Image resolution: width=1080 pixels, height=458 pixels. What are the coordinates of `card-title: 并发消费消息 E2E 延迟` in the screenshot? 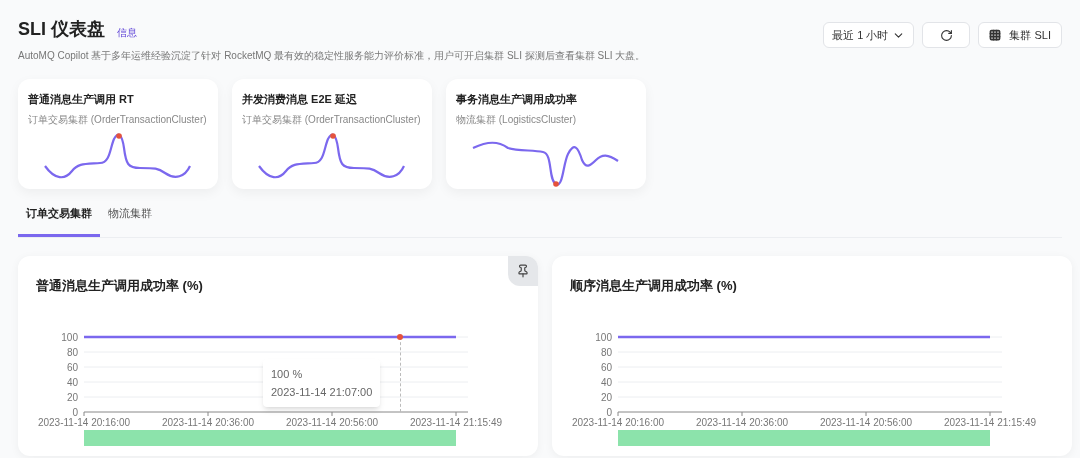 It's located at (300, 99).